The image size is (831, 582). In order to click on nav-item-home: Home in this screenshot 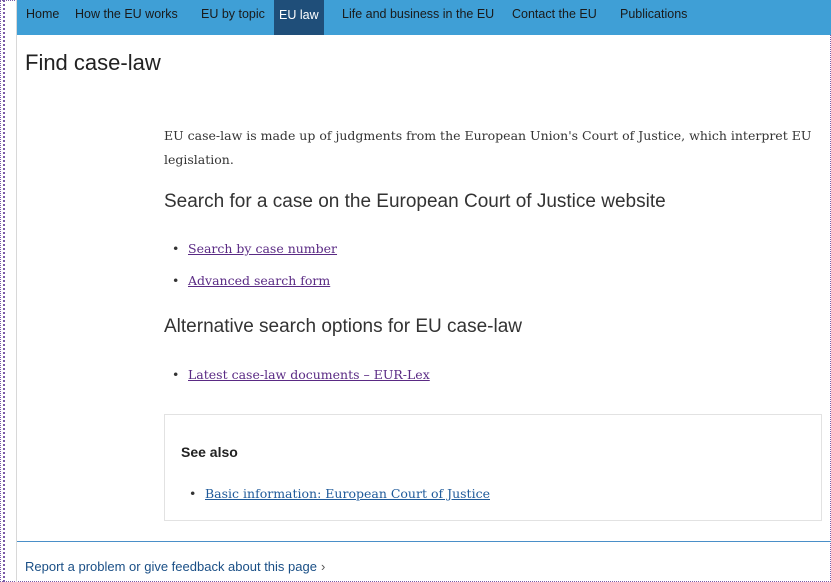, I will do `click(42, 12)`.